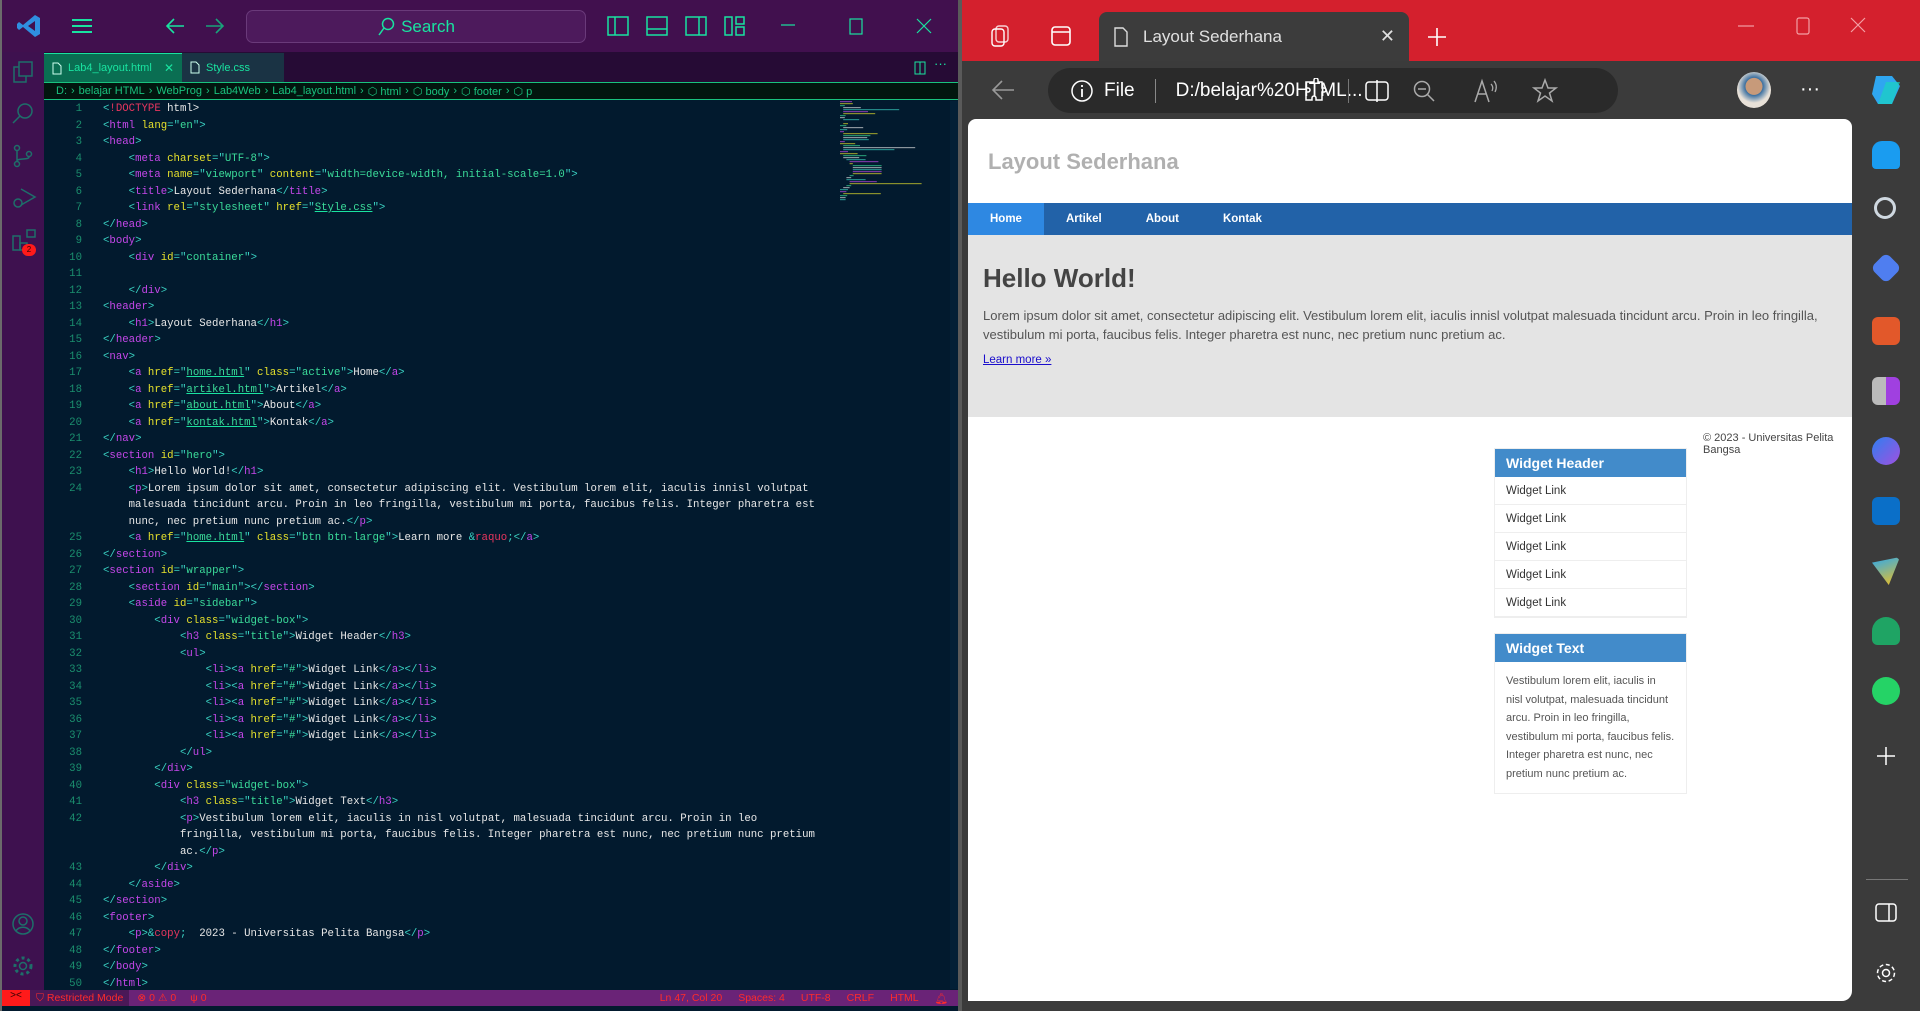  What do you see at coordinates (82, 26) in the screenshot?
I see `menu-icon` at bounding box center [82, 26].